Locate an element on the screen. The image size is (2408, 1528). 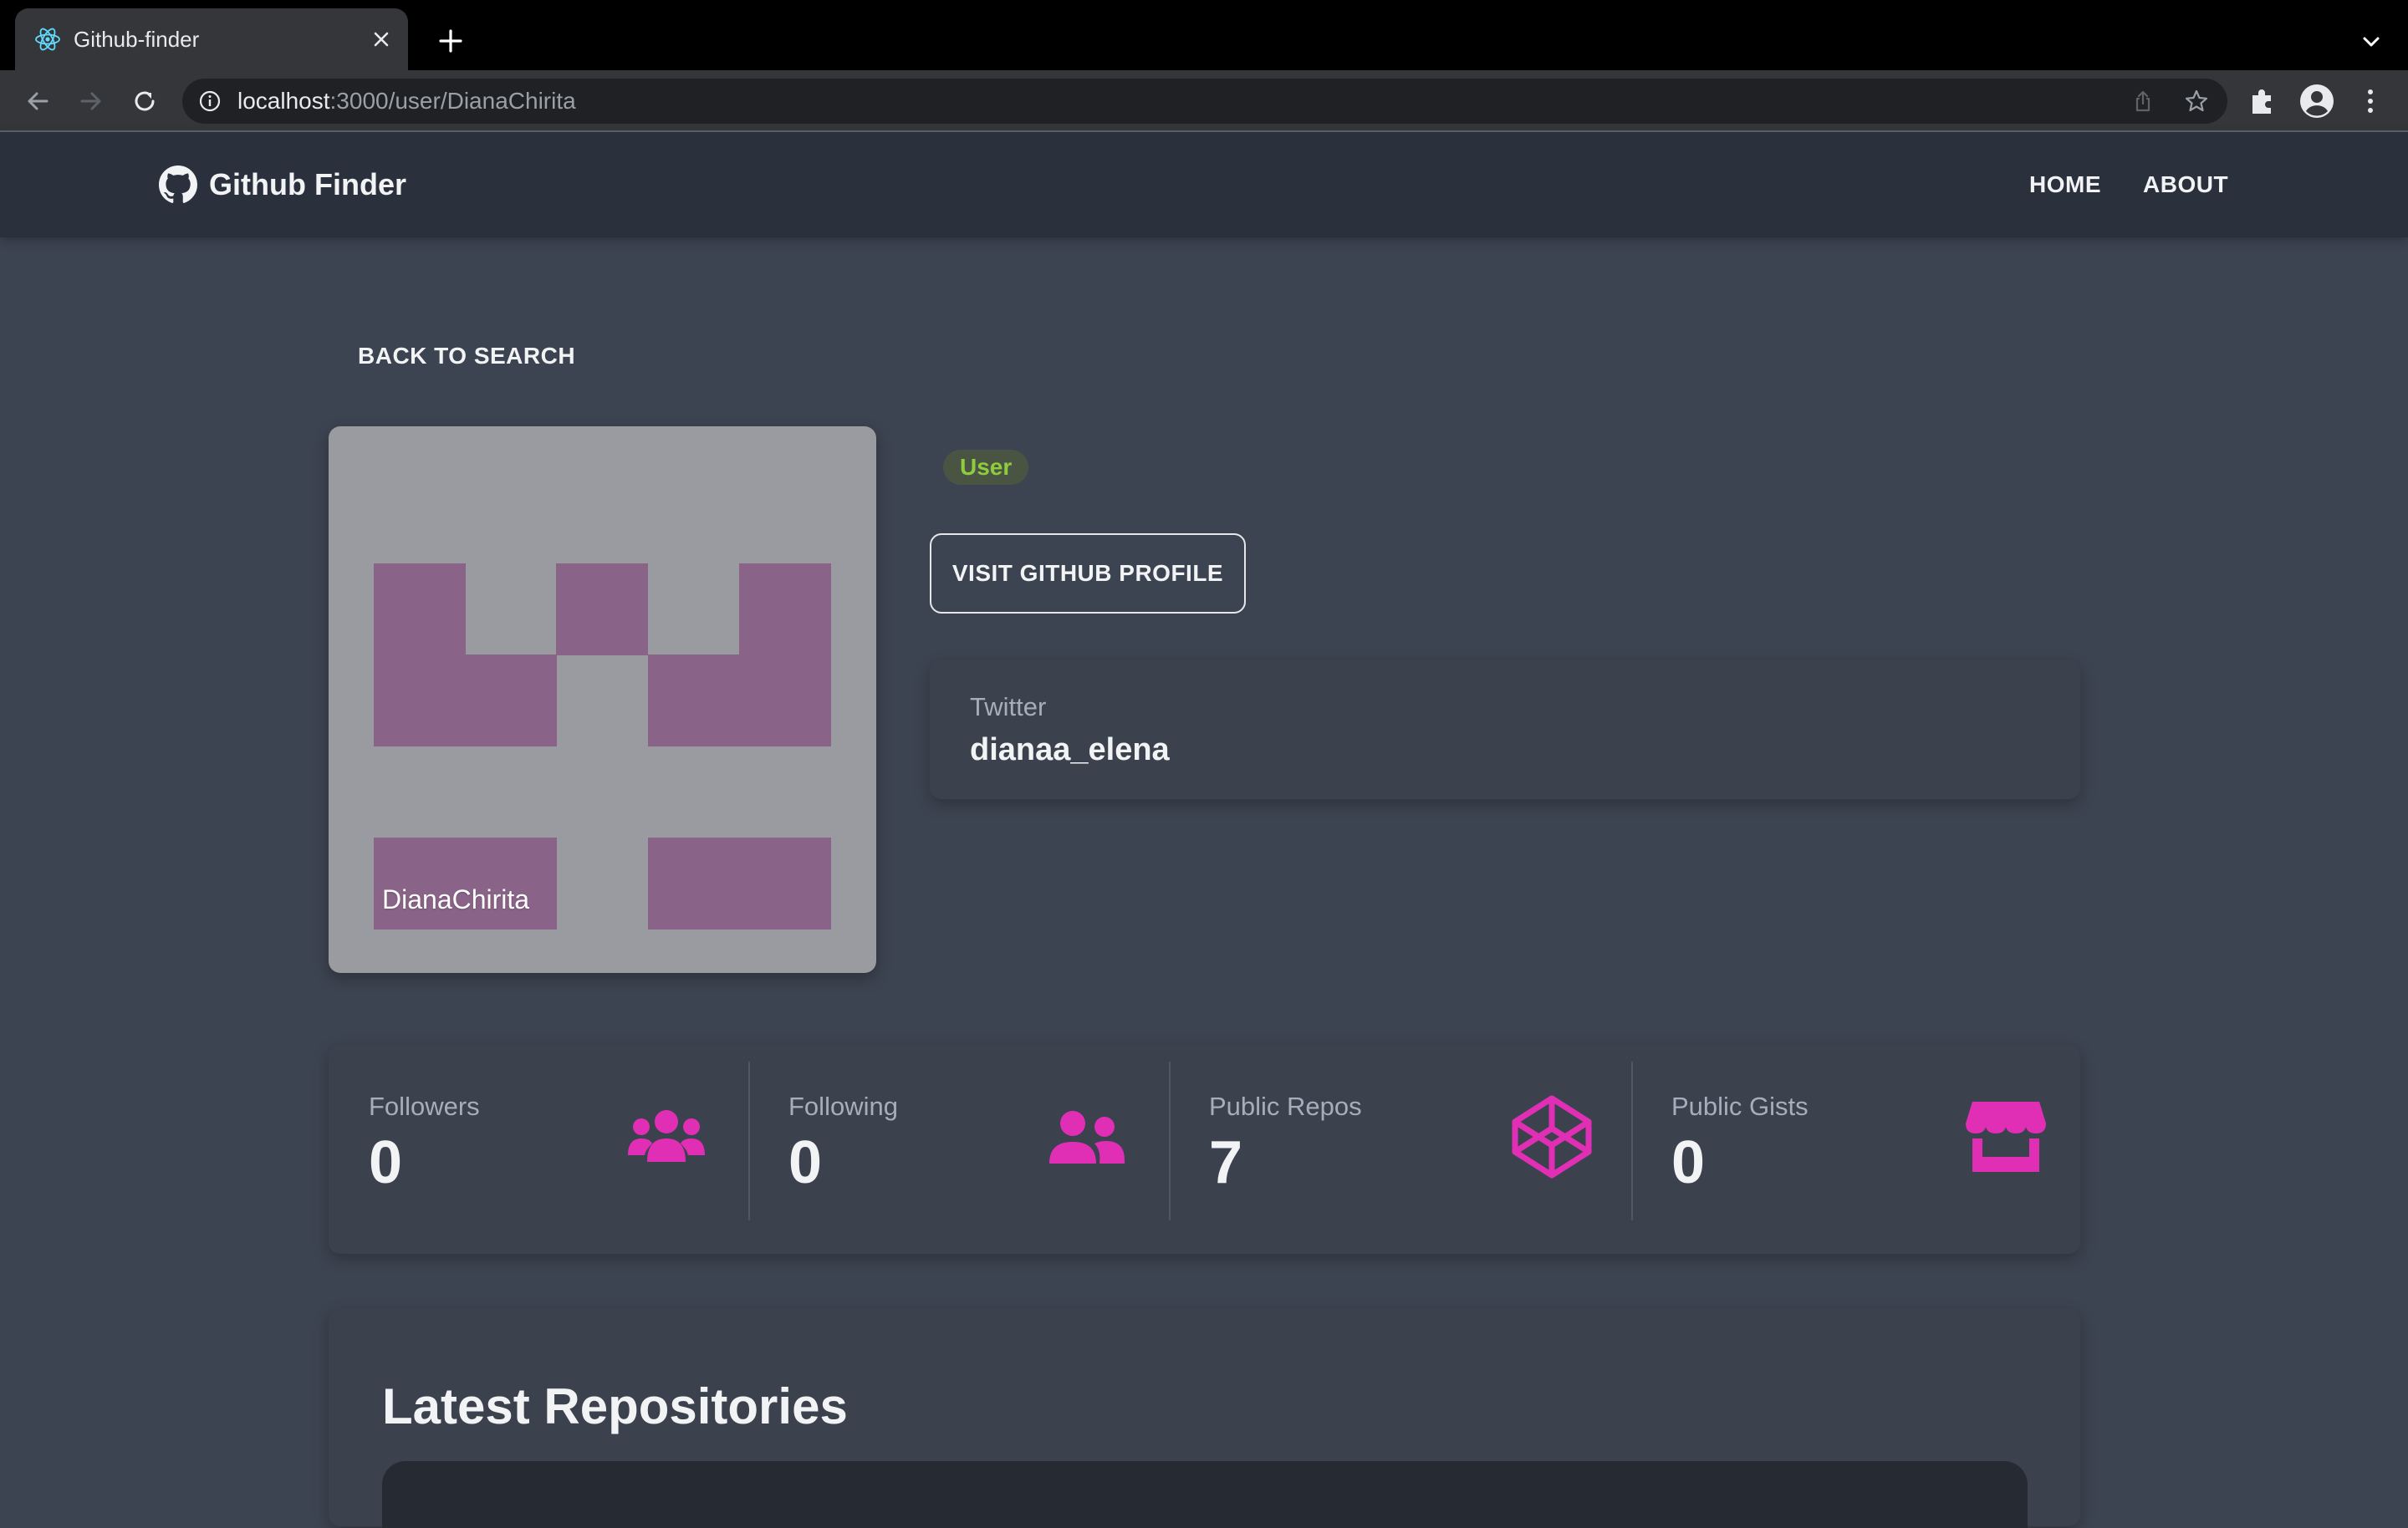
profile-avatar-icon is located at coordinates (2317, 101).